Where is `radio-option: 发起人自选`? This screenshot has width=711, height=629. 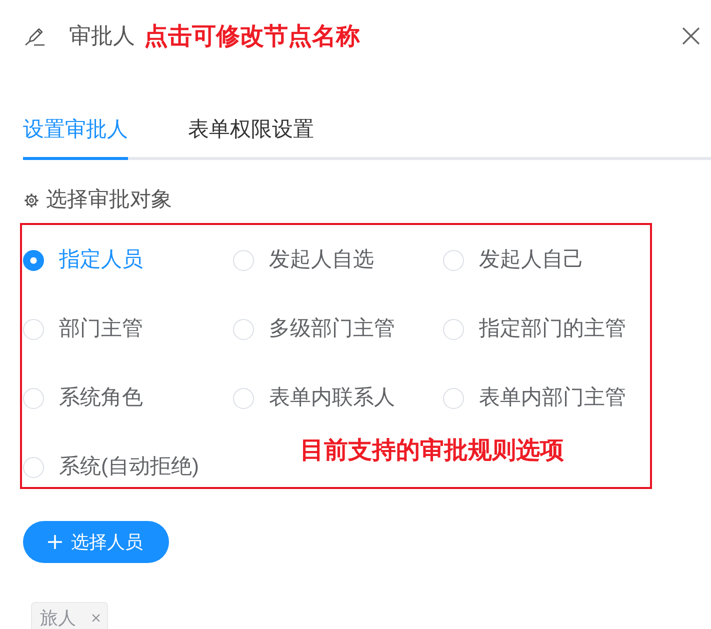 radio-option: 发起人自选 is located at coordinates (338, 260).